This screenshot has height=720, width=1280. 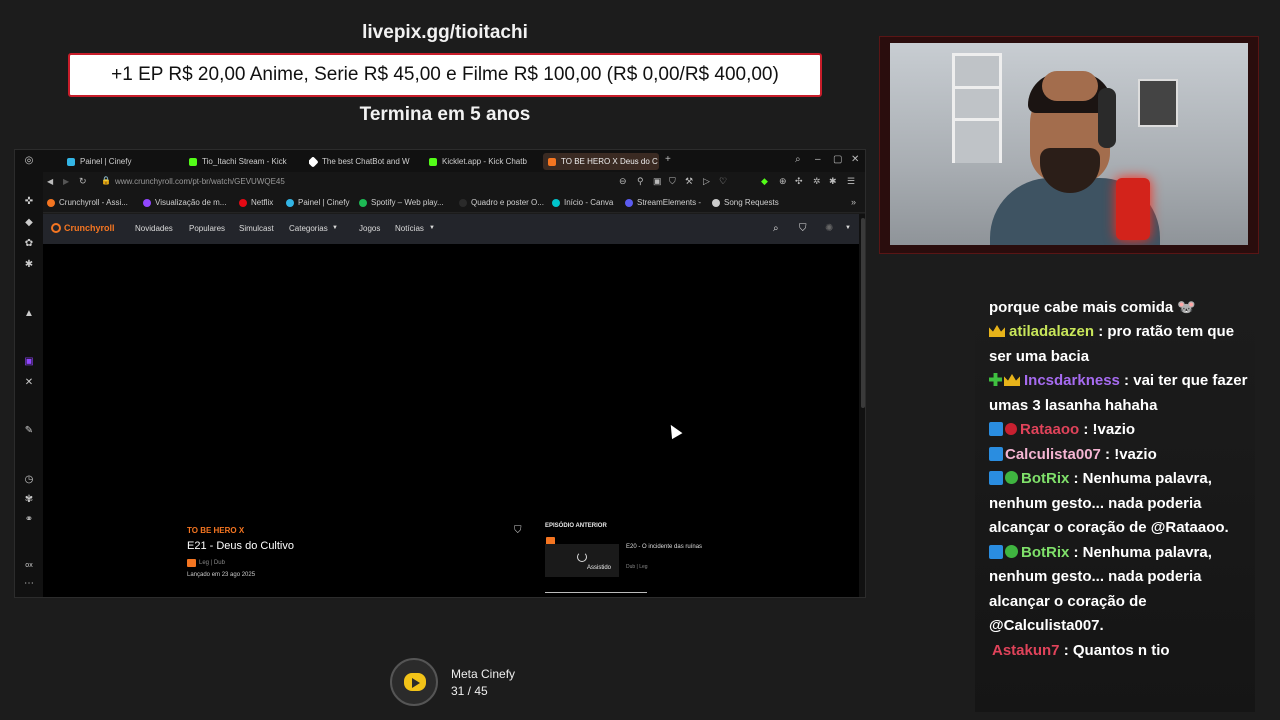 What do you see at coordinates (29, 314) in the screenshot?
I see `sidebar-arrow-icon: ▲` at bounding box center [29, 314].